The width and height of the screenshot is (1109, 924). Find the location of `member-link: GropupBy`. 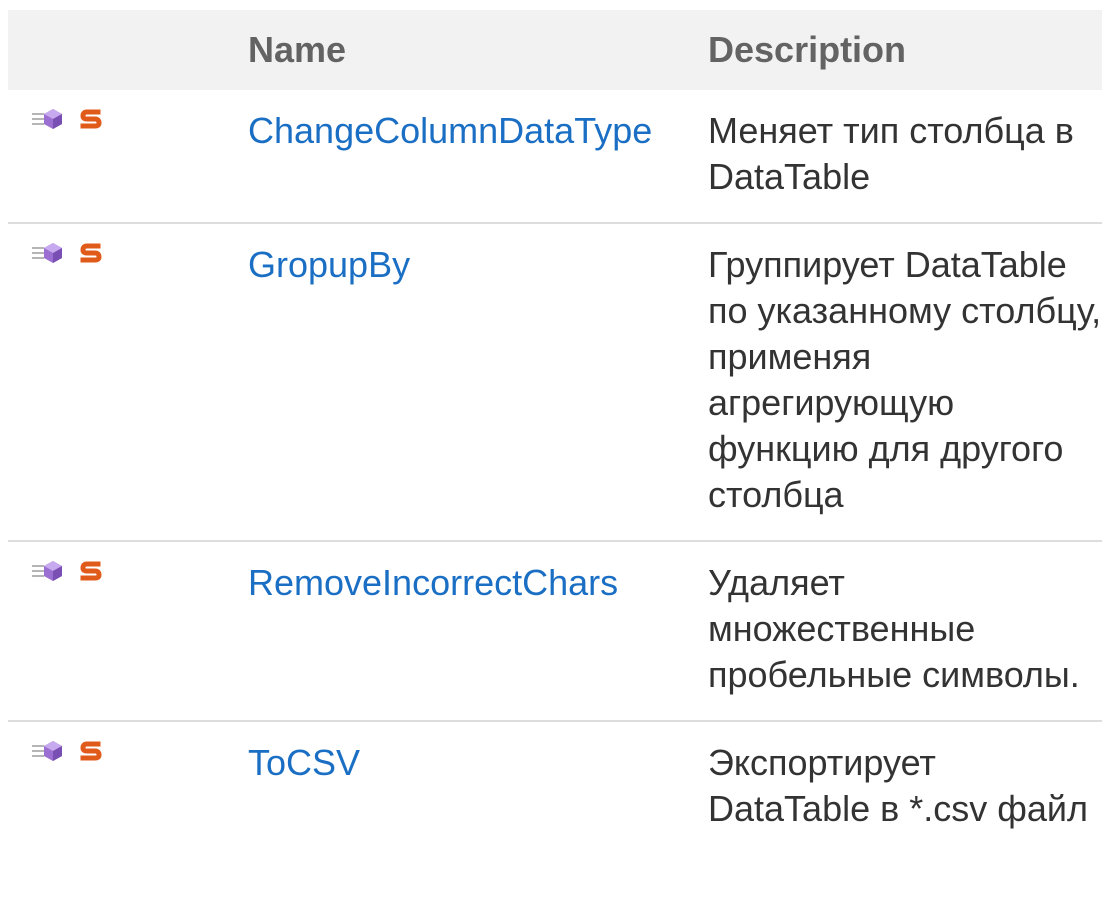

member-link: GropupBy is located at coordinates (329, 264).